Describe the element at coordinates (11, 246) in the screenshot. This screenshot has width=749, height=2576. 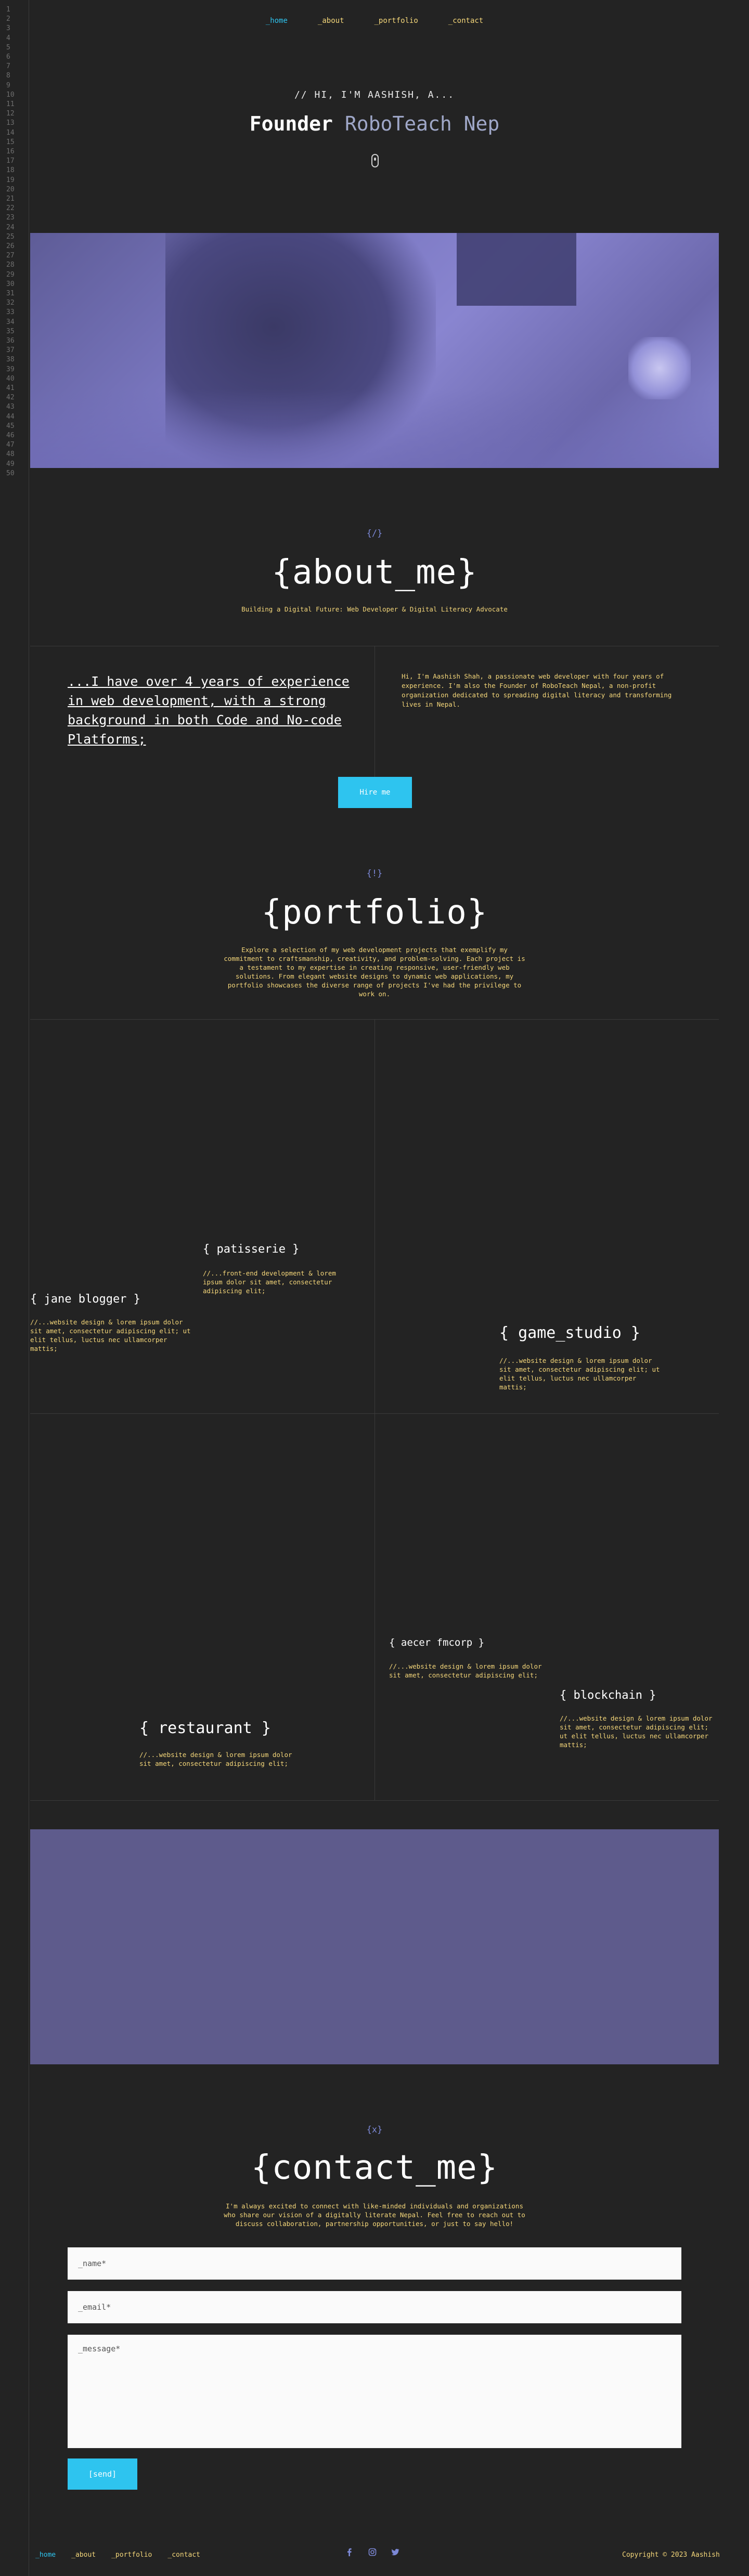
I see `line-number: 26` at that location.